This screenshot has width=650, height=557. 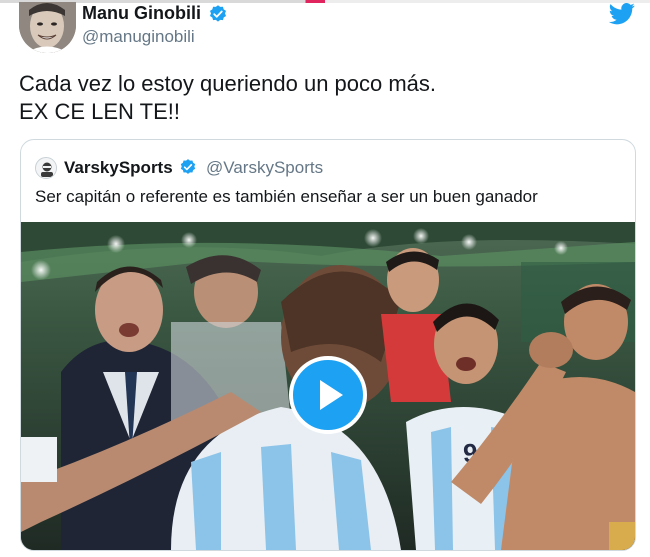 What do you see at coordinates (118, 168) in the screenshot?
I see `quoted-author-name: VarskySports` at bounding box center [118, 168].